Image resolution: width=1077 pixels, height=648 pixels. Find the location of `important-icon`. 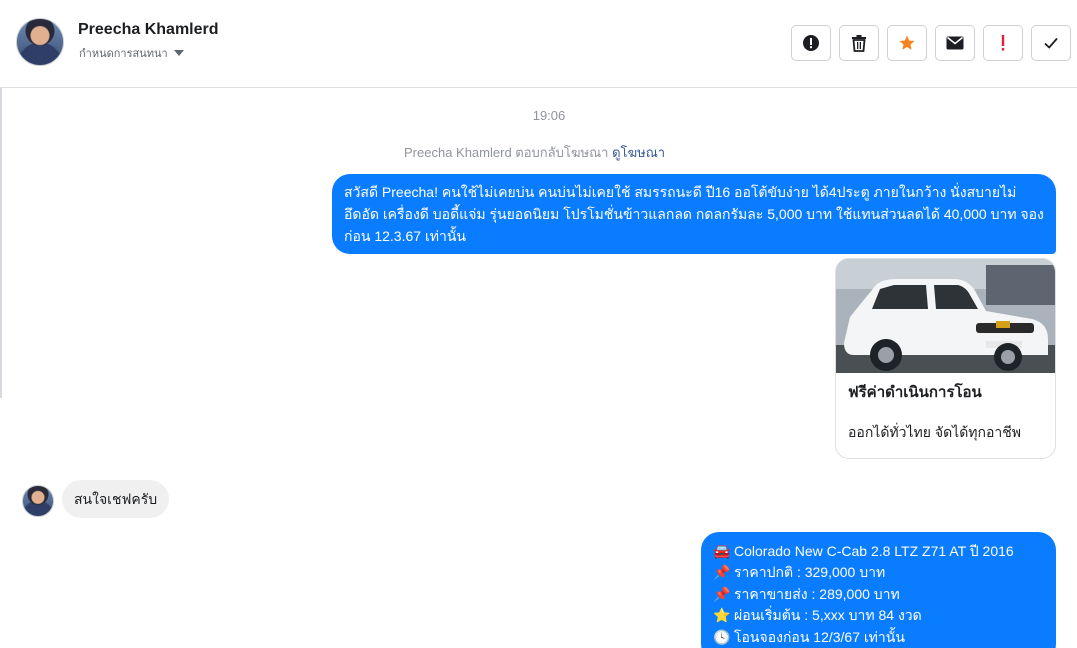

important-icon is located at coordinates (1003, 43).